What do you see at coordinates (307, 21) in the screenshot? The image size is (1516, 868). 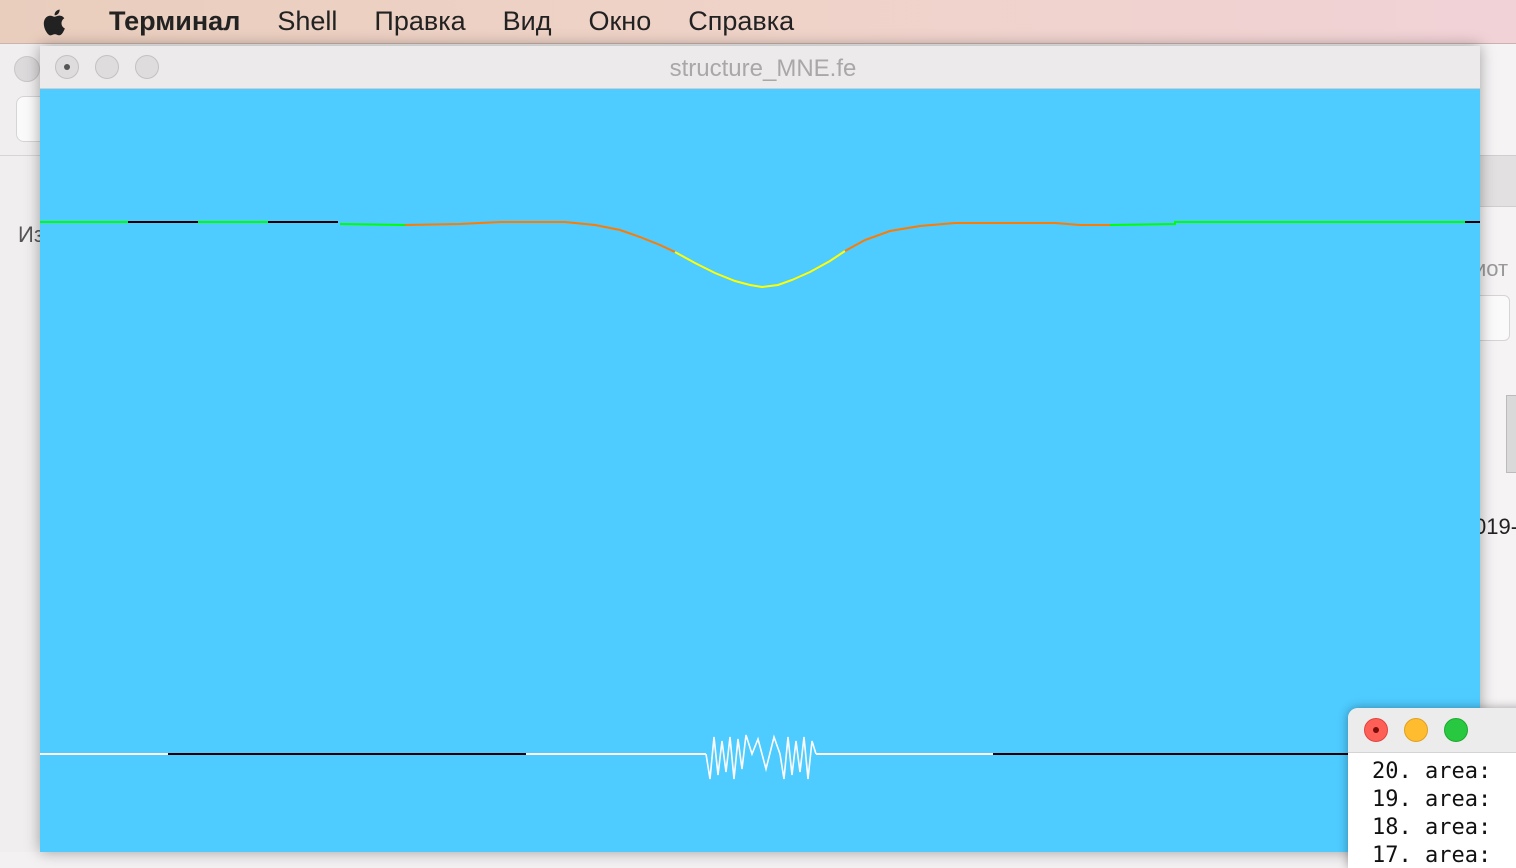 I see `menu-shell: Shell` at bounding box center [307, 21].